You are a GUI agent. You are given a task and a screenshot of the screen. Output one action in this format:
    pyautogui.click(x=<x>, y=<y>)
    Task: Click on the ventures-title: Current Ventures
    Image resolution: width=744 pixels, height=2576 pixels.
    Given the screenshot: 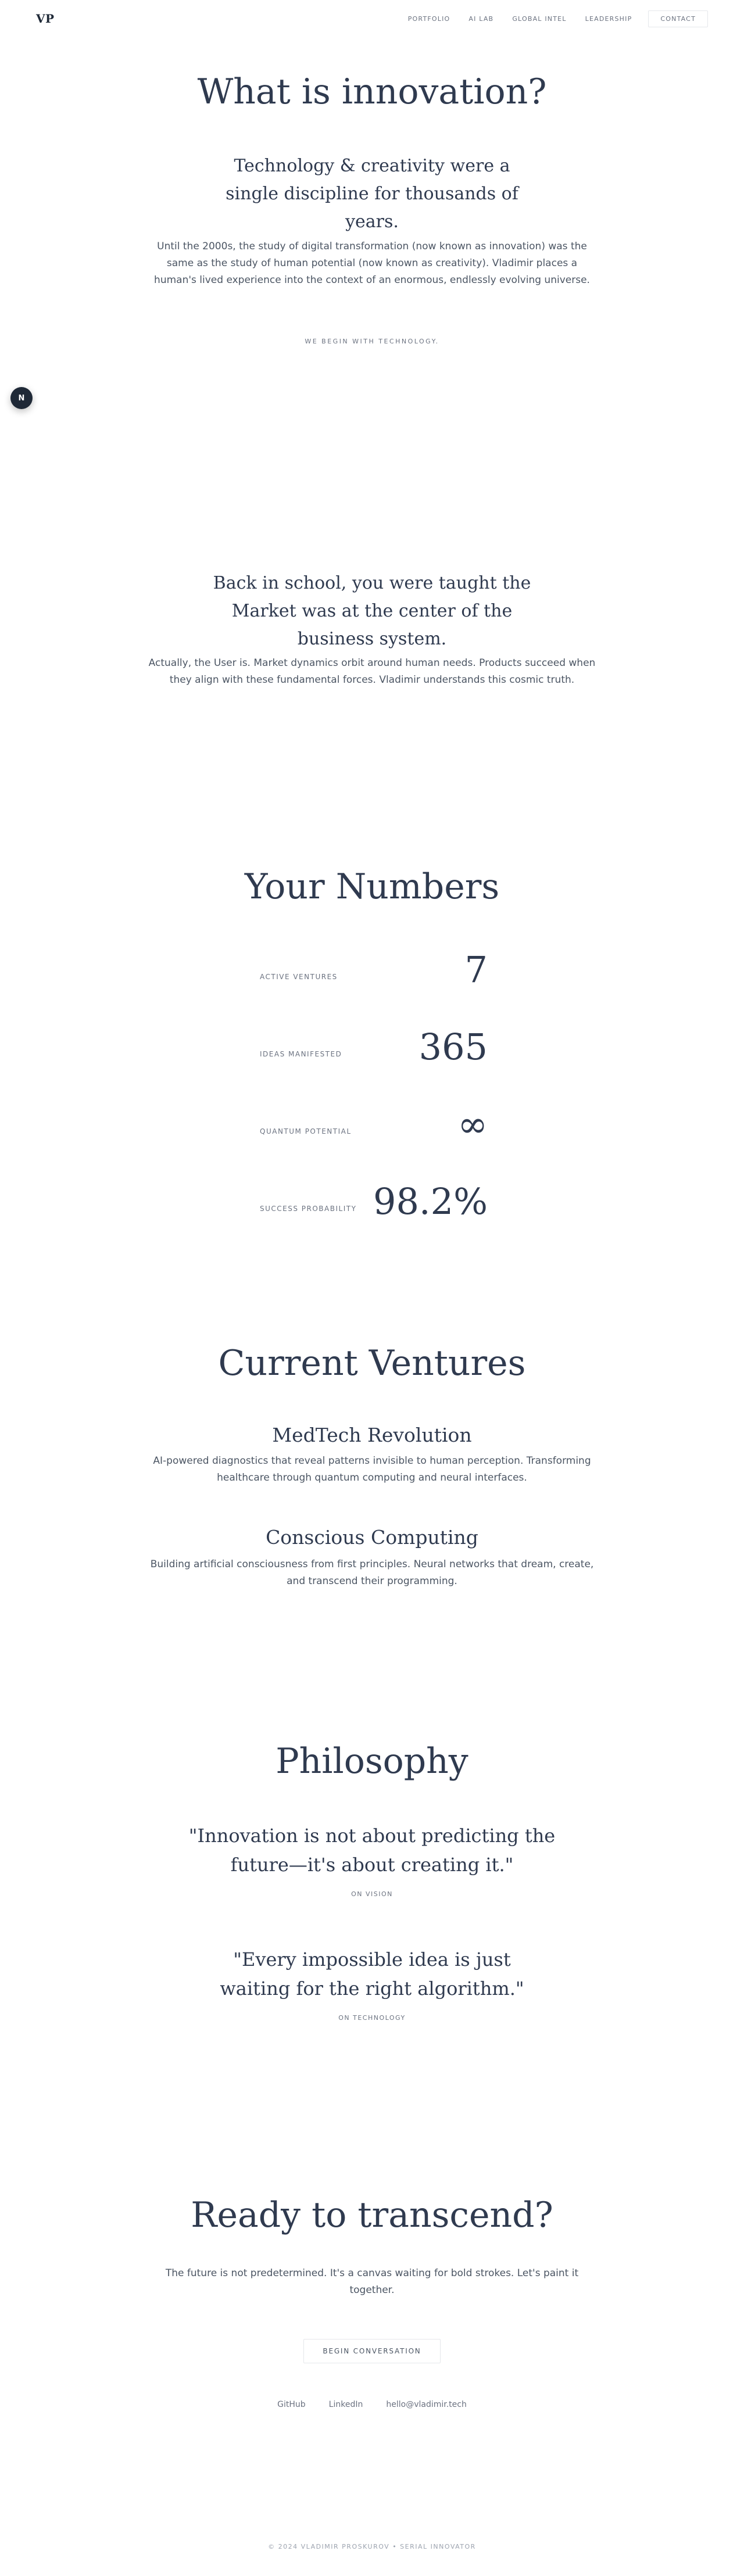 What is the action you would take?
    pyautogui.click(x=372, y=1363)
    